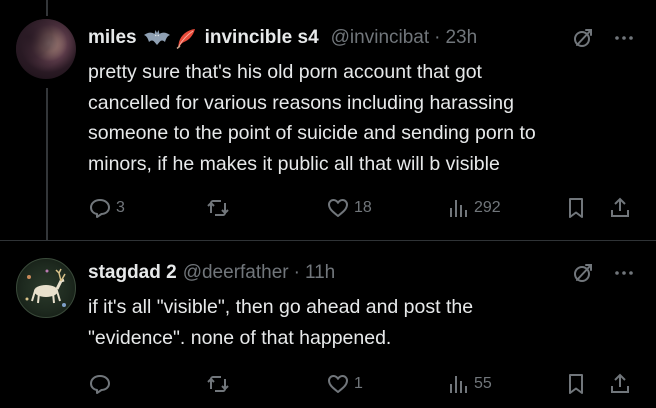  I want to click on like-button: 18, so click(349, 208).